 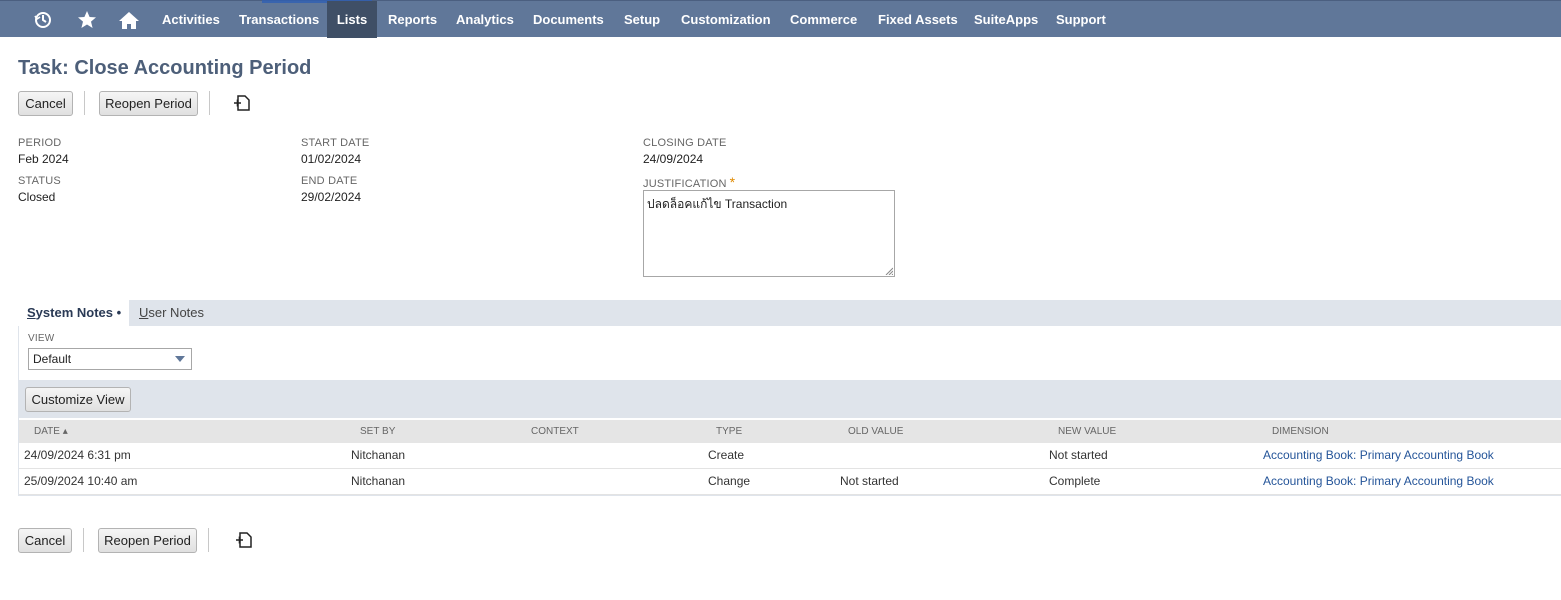 What do you see at coordinates (1006, 19) in the screenshot?
I see `nav-suiteapps: SuiteApps` at bounding box center [1006, 19].